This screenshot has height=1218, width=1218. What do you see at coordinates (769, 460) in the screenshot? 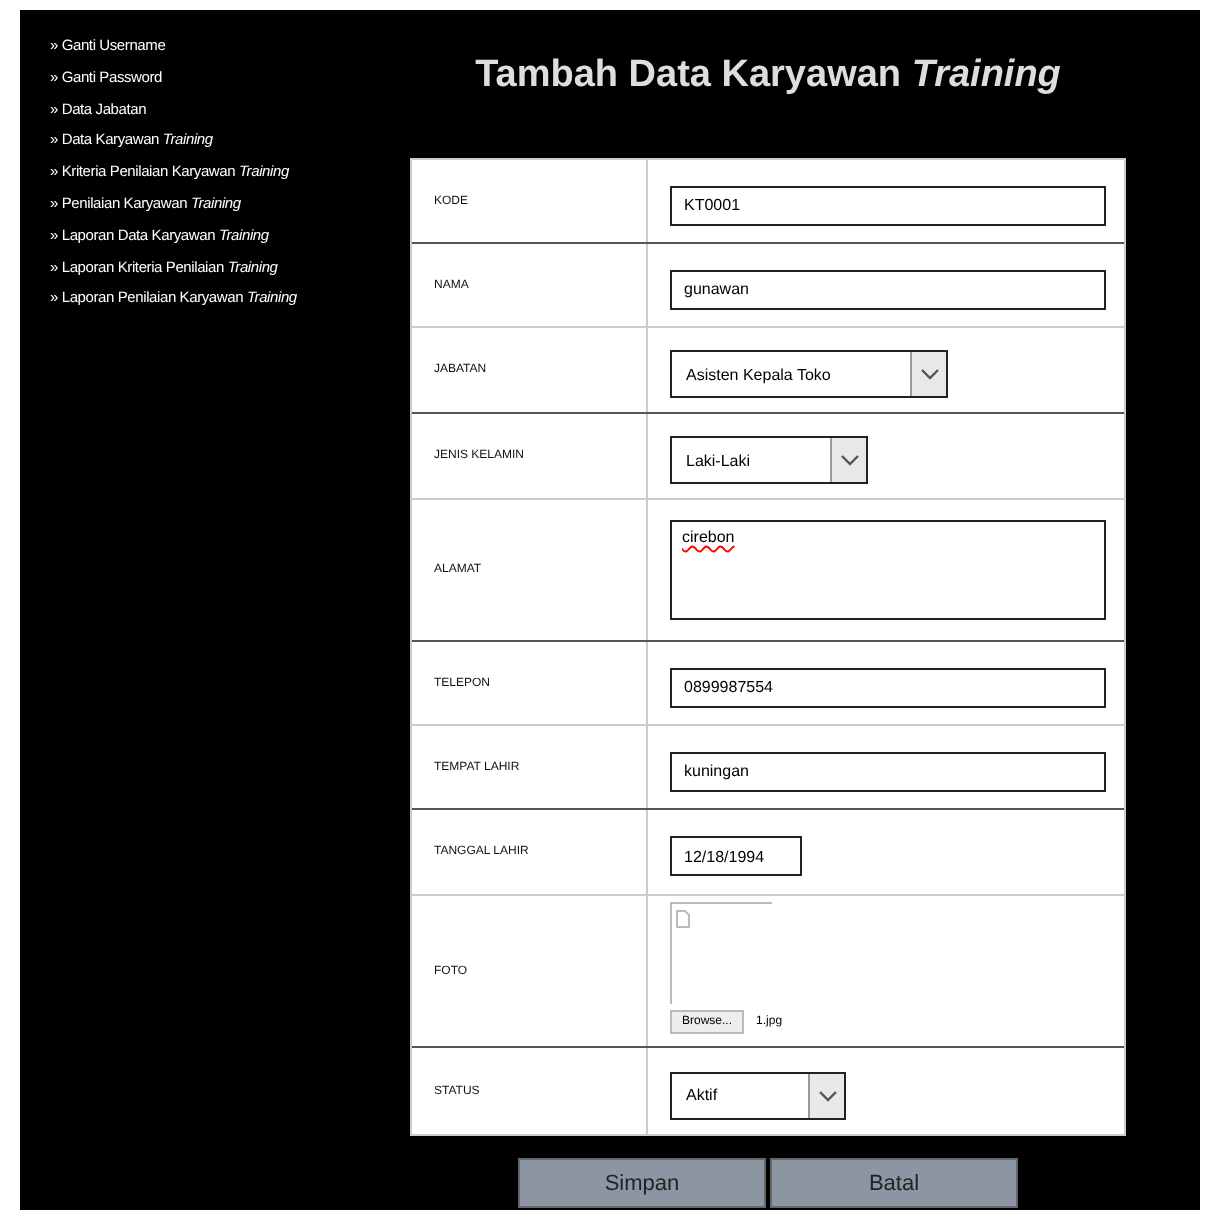
I see `dropdown: Laki-Laki` at bounding box center [769, 460].